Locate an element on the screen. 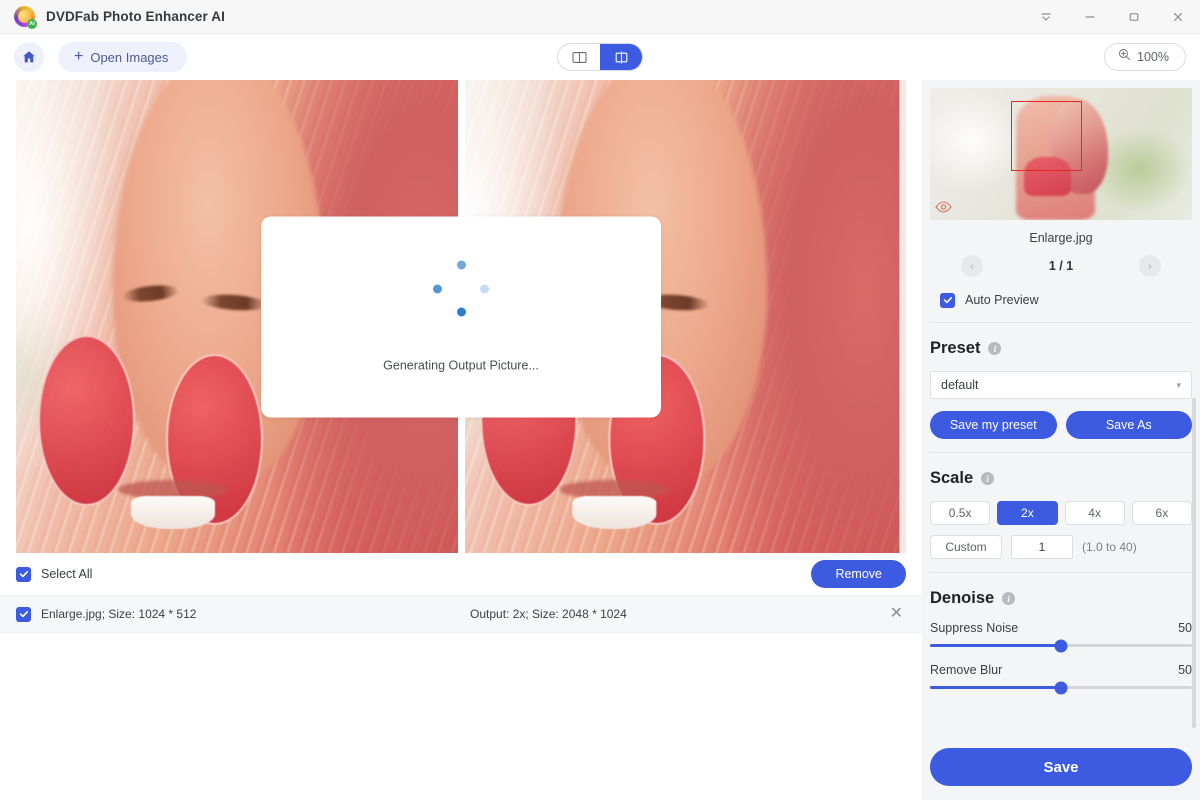  open-images-button: + Open Images is located at coordinates (123, 57).